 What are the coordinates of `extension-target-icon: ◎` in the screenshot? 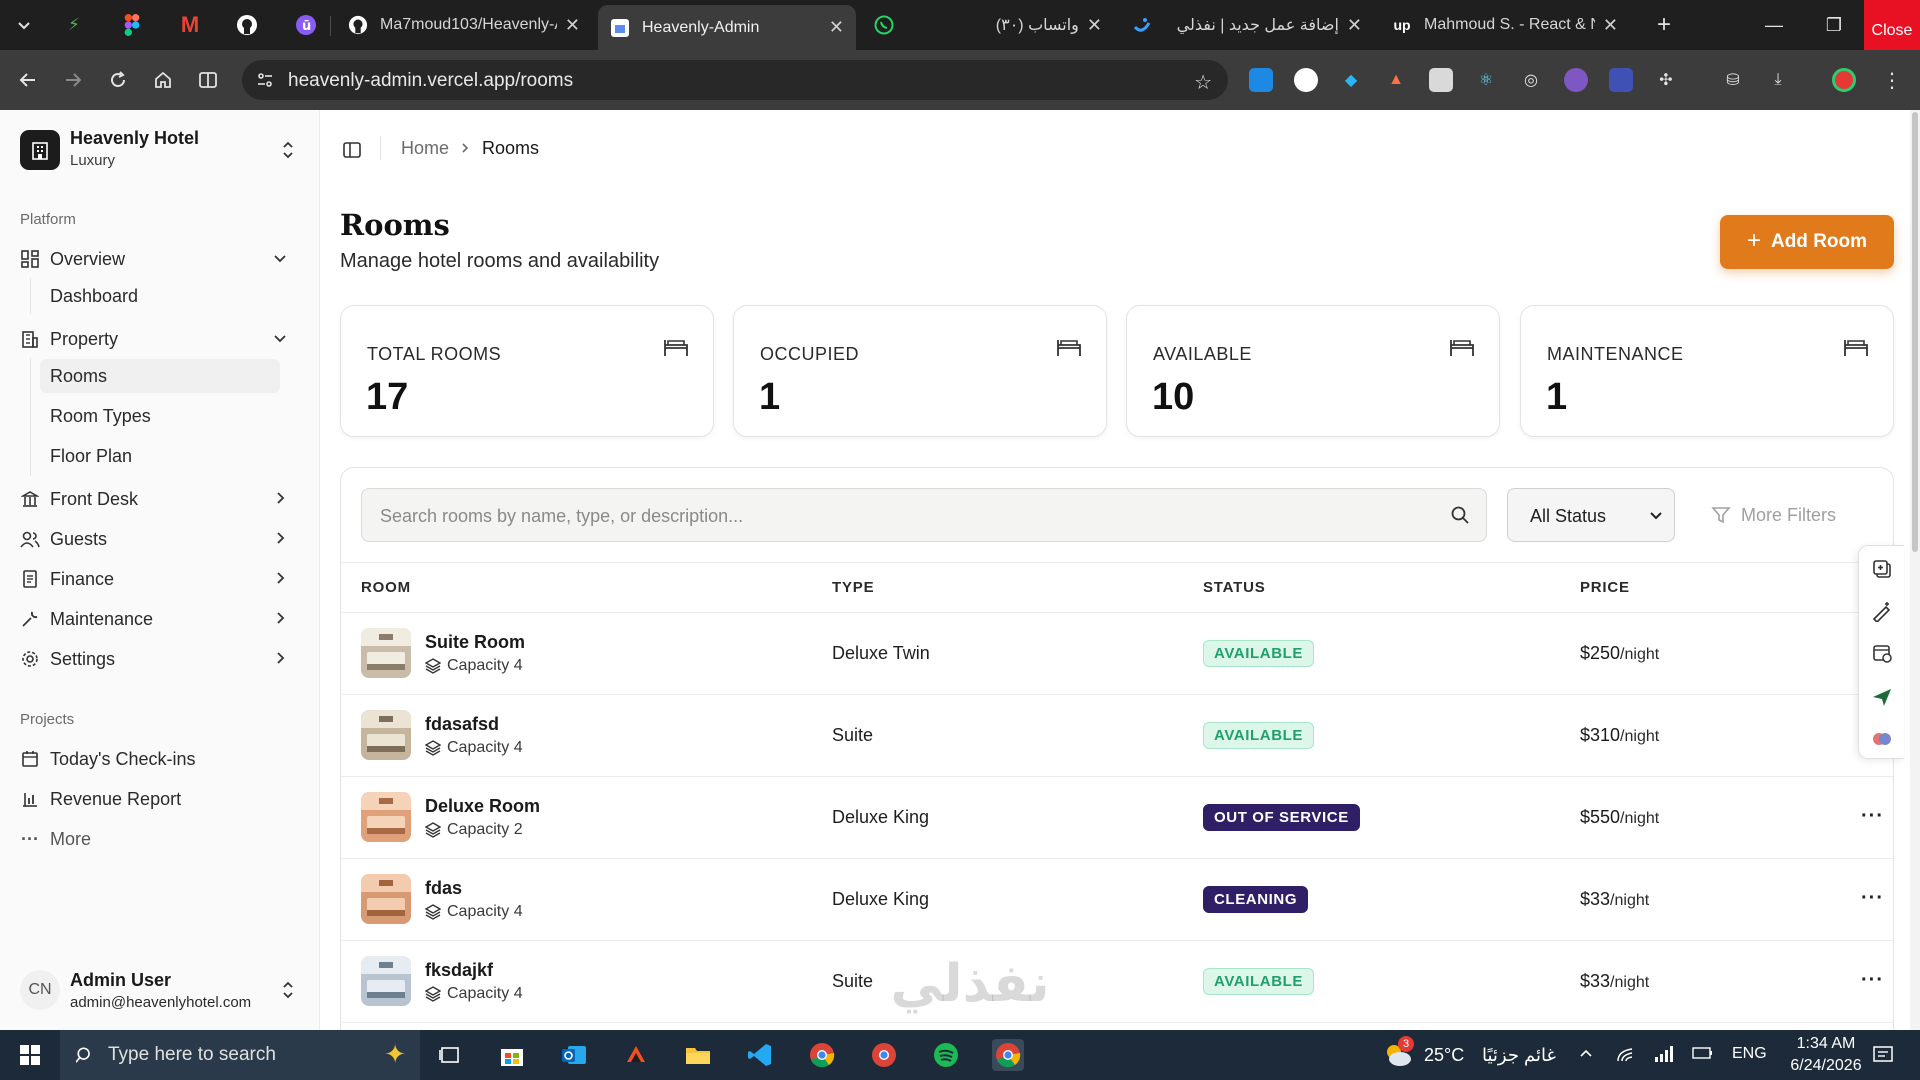 It's located at (1531, 80).